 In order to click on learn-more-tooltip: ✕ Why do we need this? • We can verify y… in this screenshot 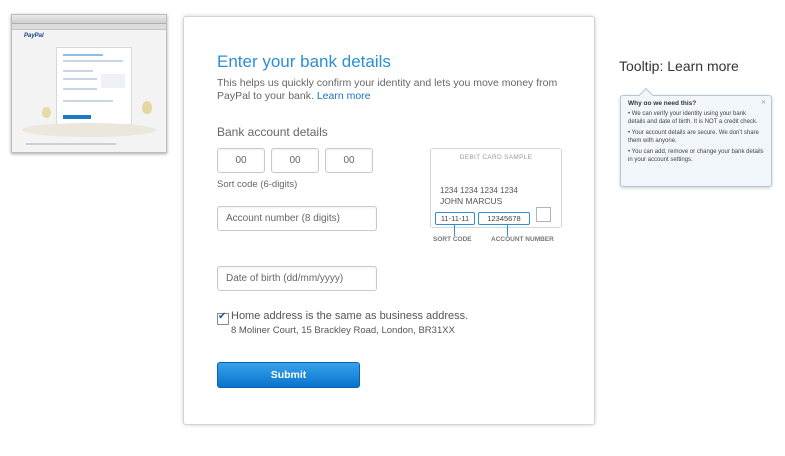, I will do `click(696, 141)`.